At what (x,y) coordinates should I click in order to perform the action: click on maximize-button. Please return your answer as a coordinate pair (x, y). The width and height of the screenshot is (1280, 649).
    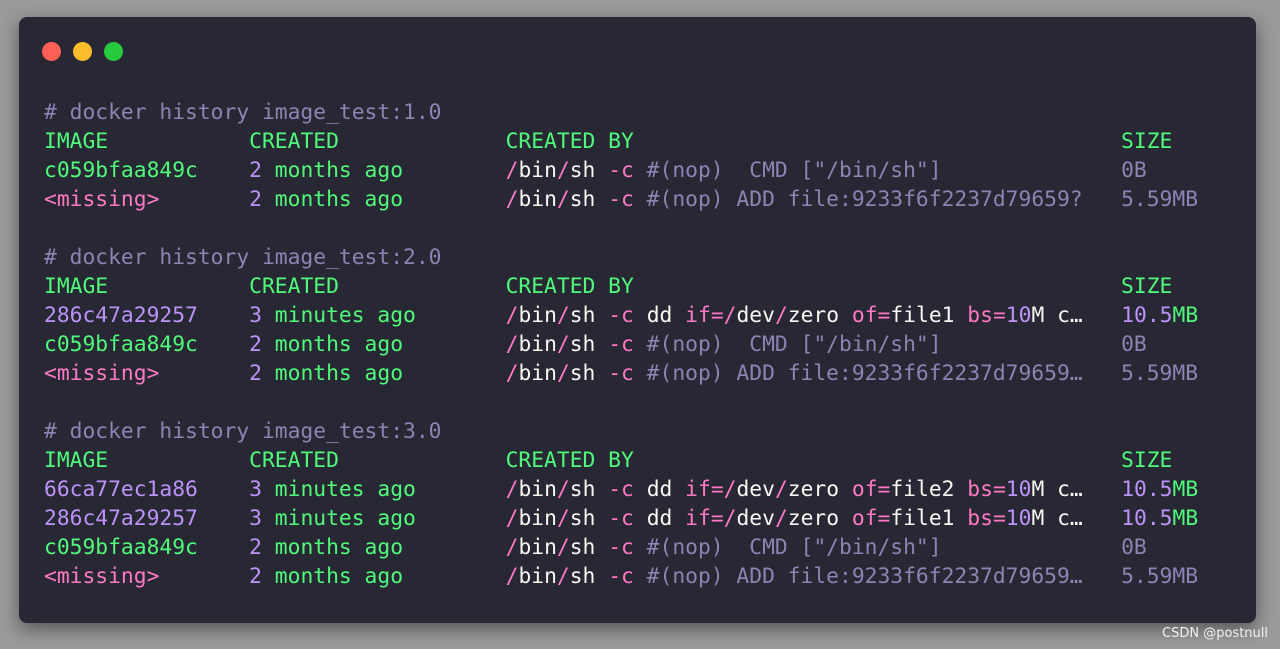
    Looking at the image, I should click on (113, 51).